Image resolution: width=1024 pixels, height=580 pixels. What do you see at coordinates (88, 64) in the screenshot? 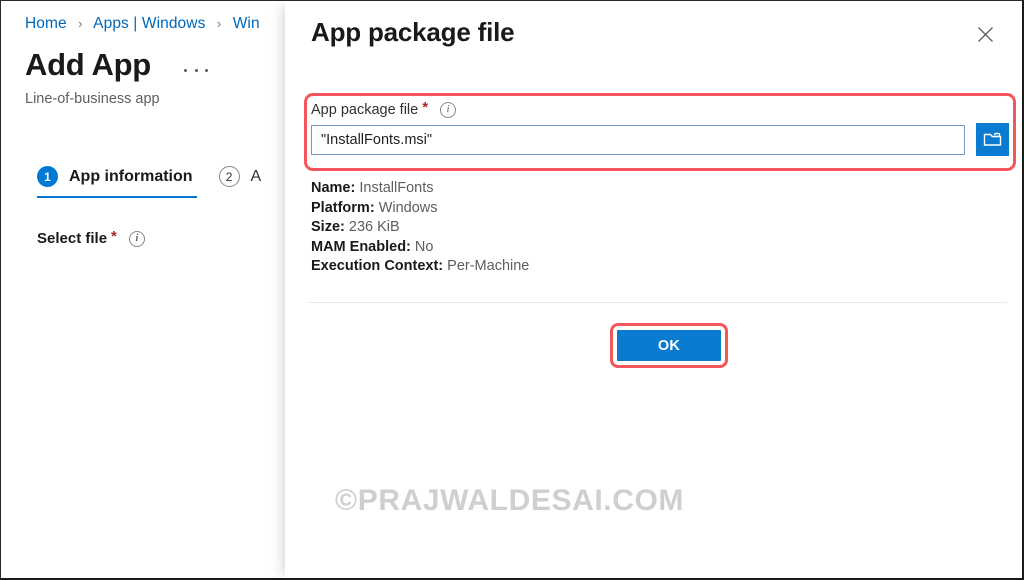
I see `page-title: Add App` at bounding box center [88, 64].